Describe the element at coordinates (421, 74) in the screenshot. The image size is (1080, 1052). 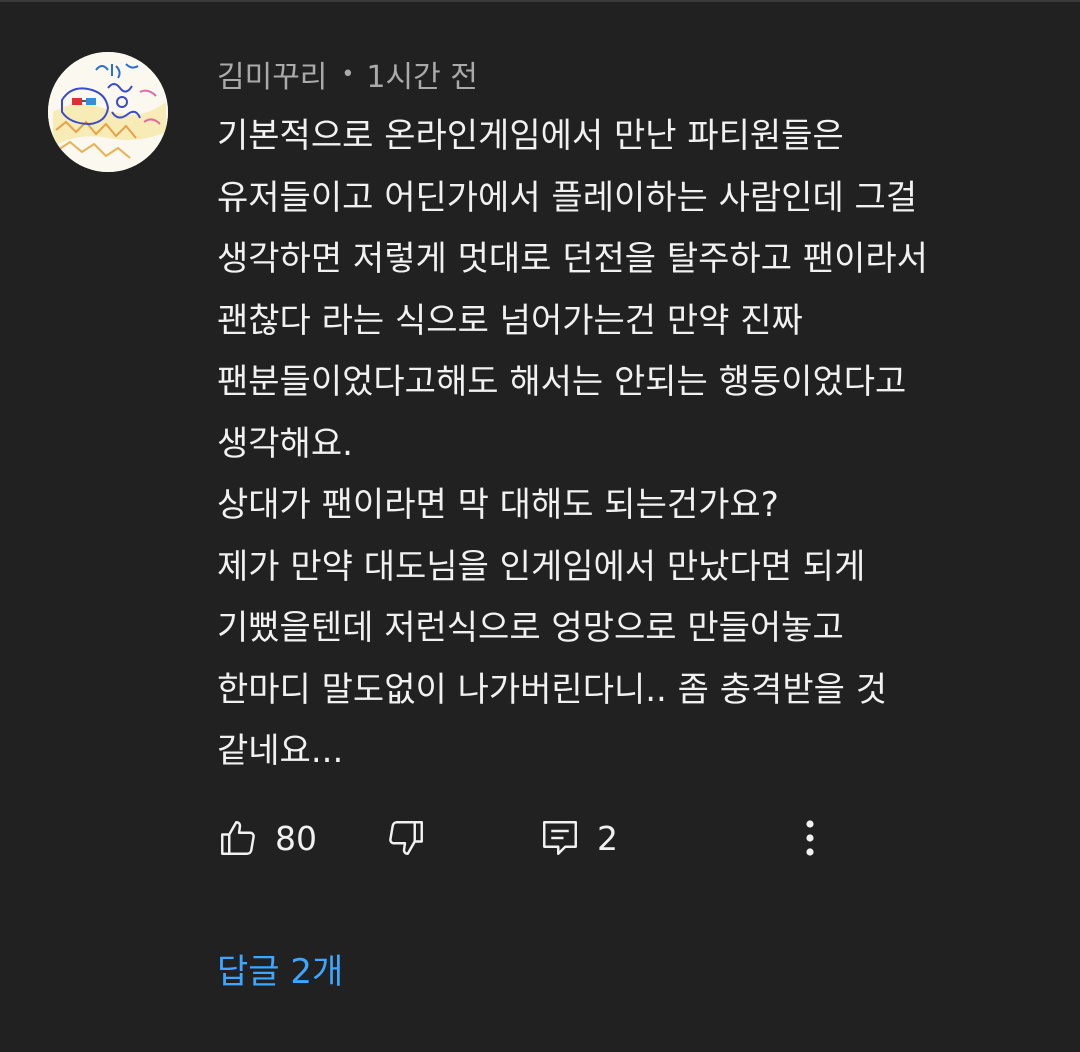
I see `comment-timestamp: 1시간 전` at that location.